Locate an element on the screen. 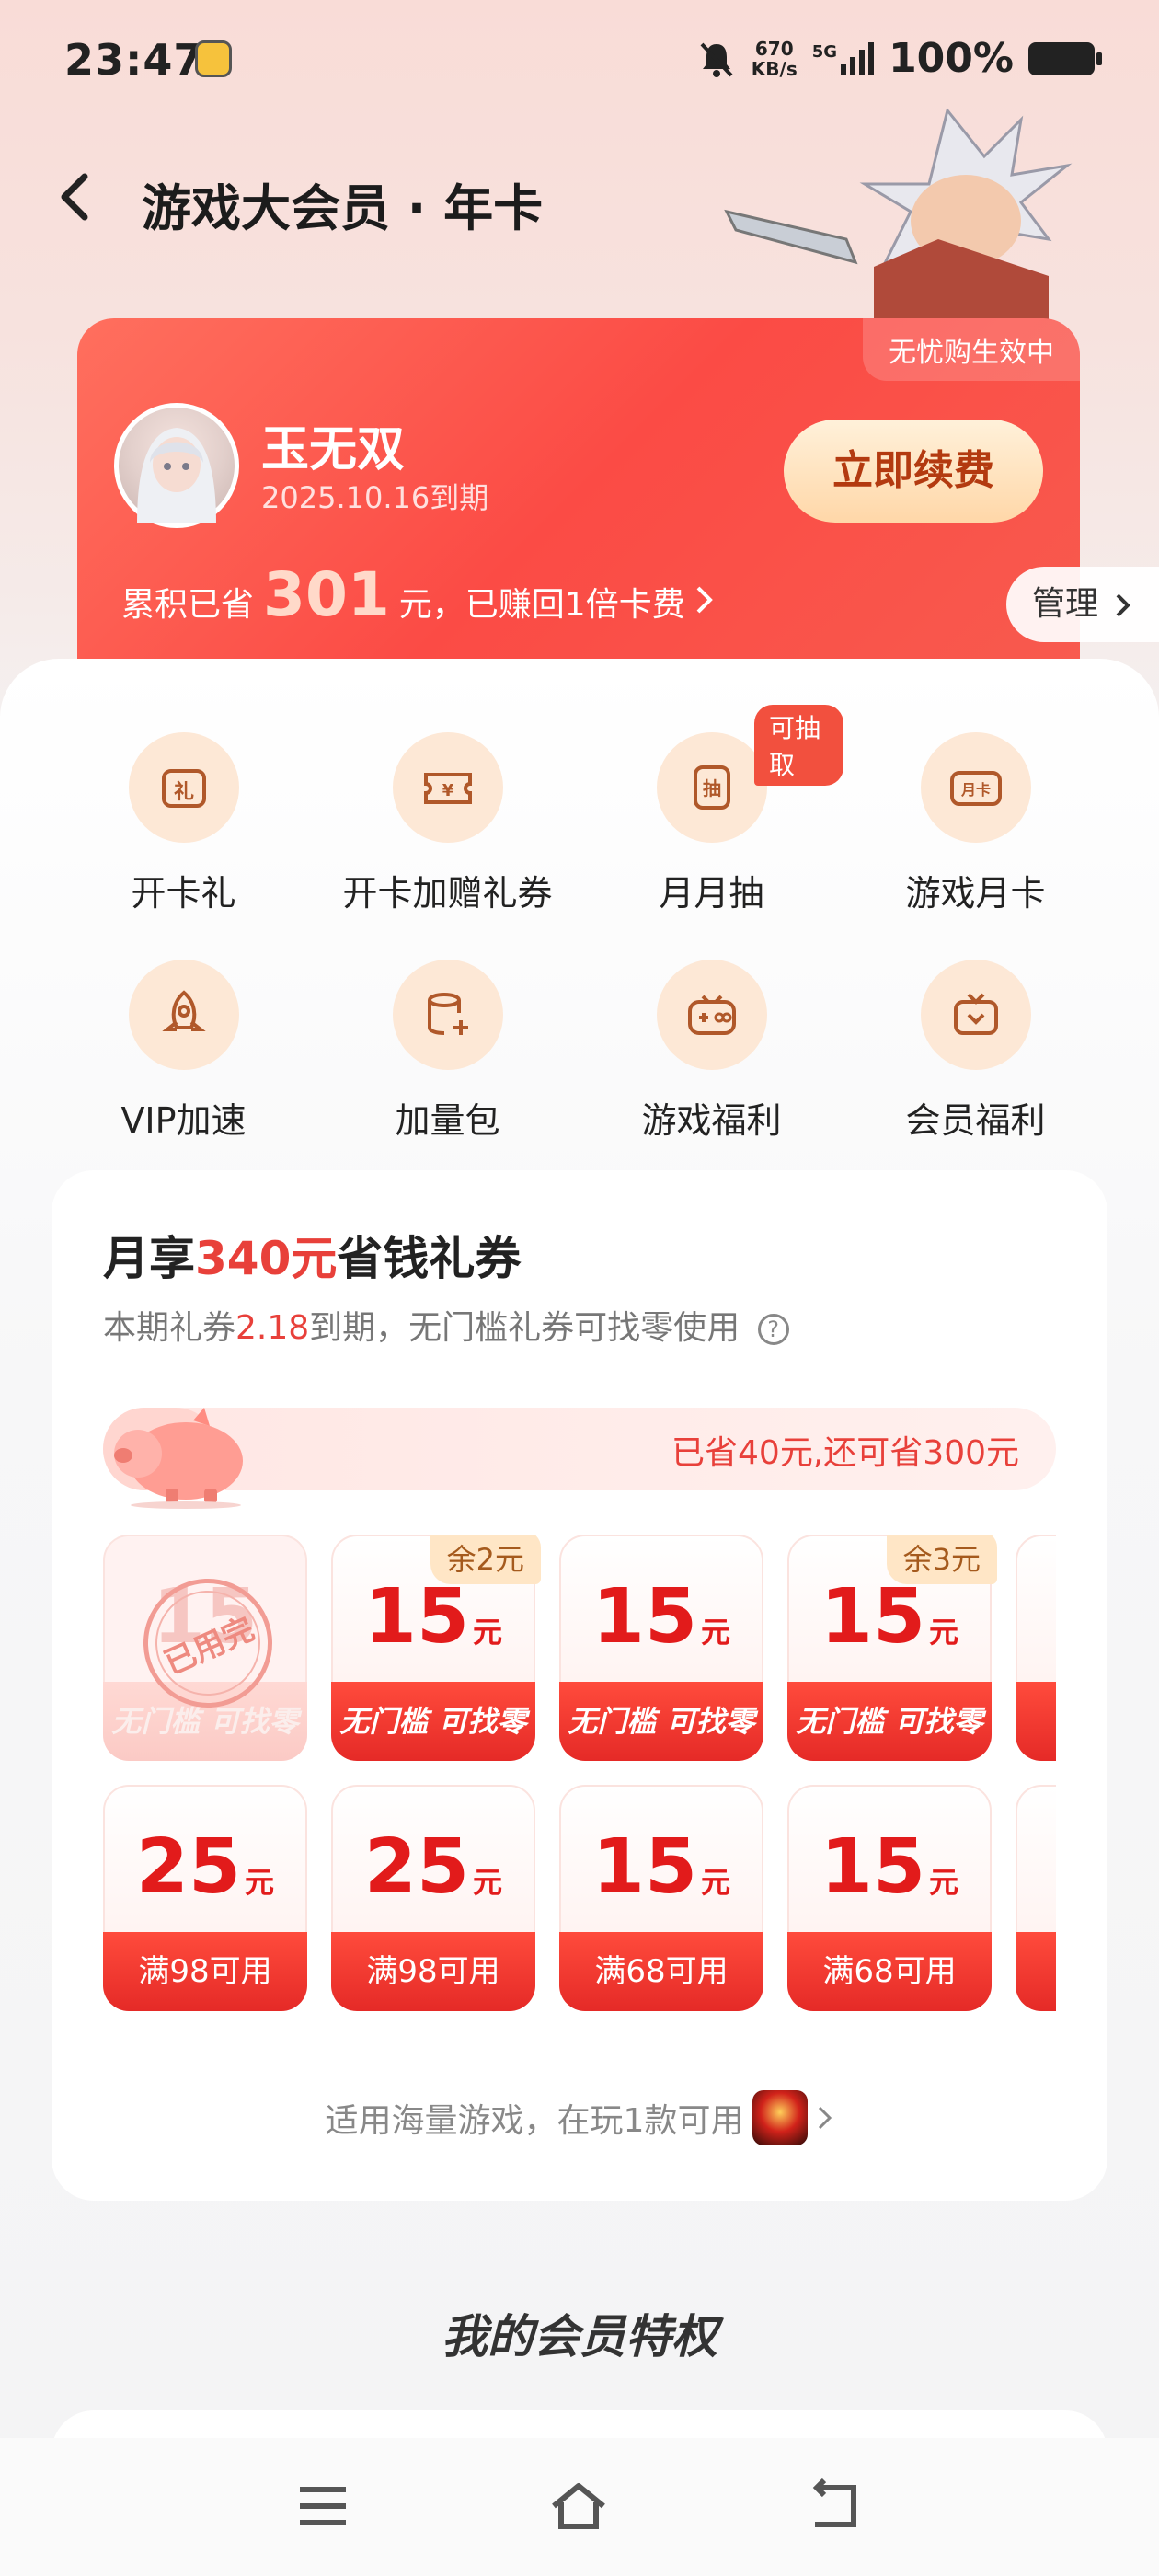 This screenshot has height=2576, width=1159. piggy-bank-icon is located at coordinates (178, 1458).